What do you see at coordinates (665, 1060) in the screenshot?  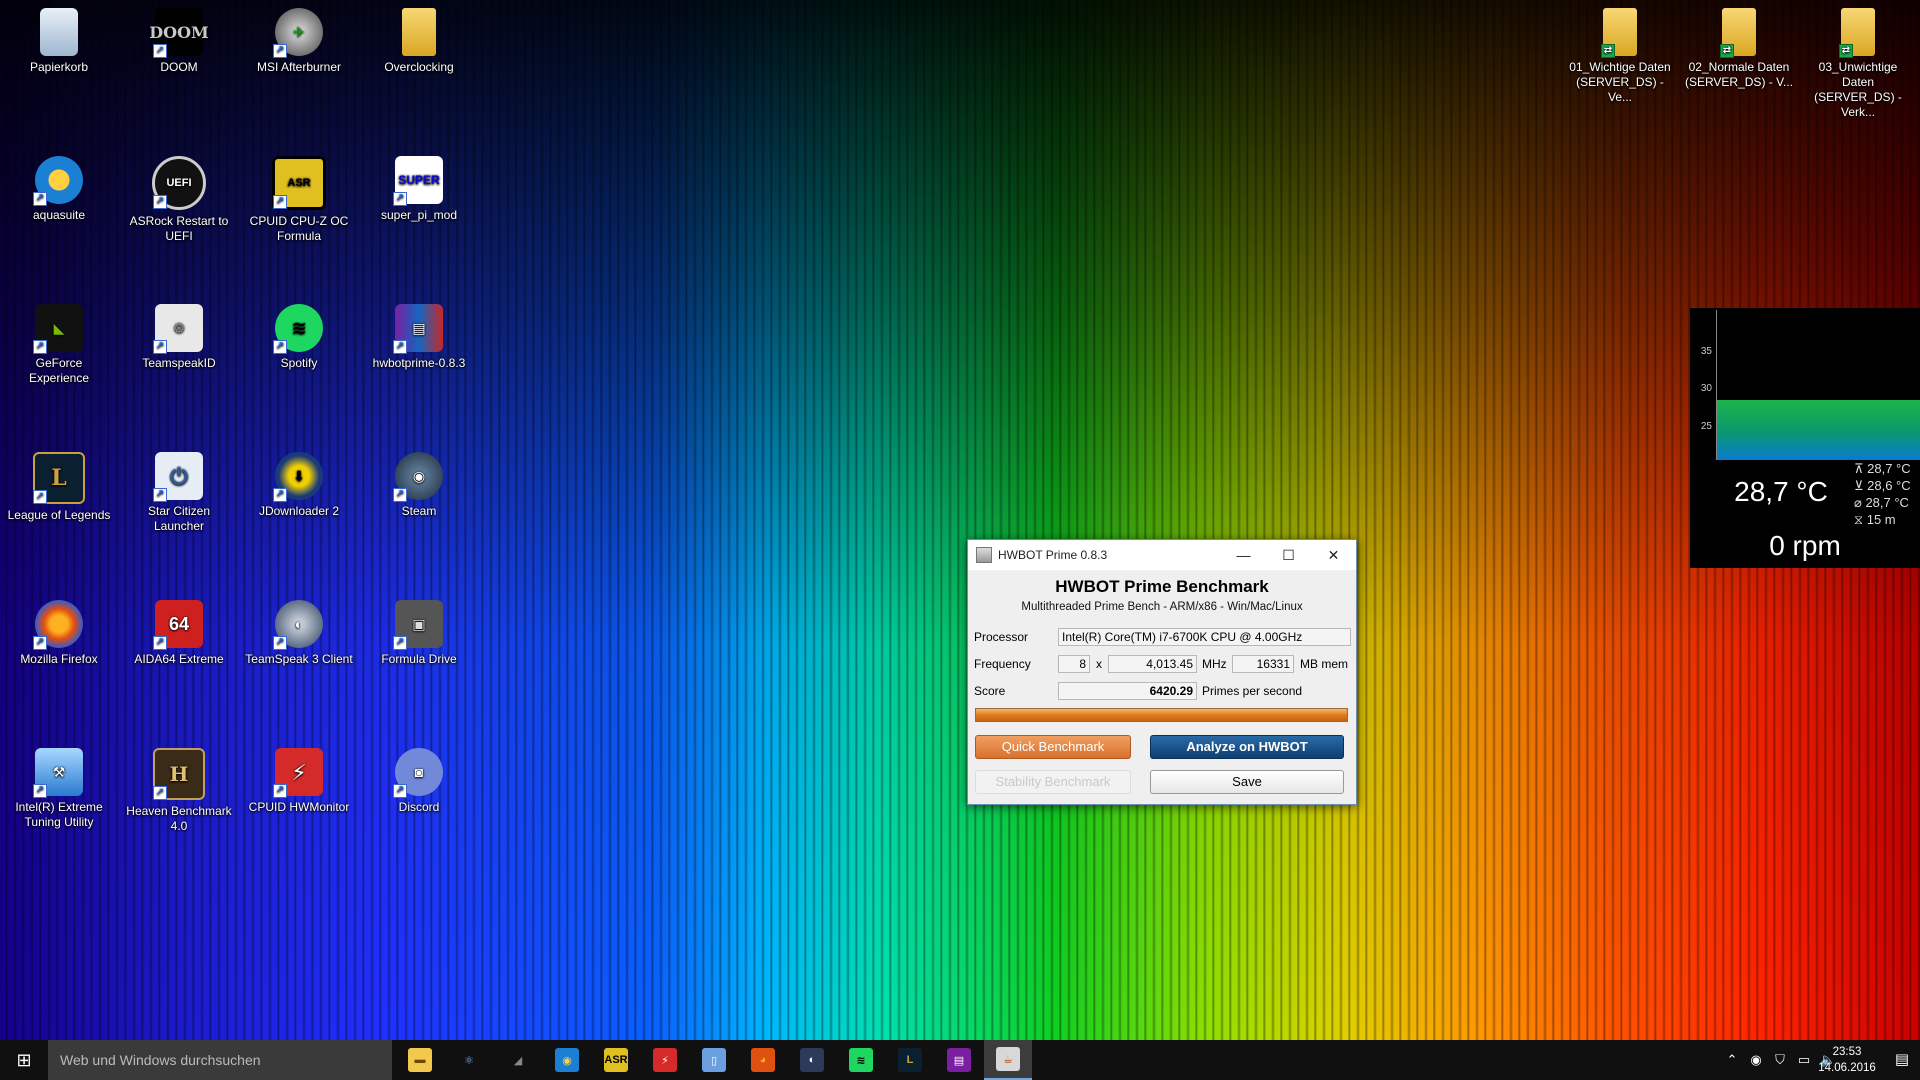 I see `taskbar-app: ⚡` at bounding box center [665, 1060].